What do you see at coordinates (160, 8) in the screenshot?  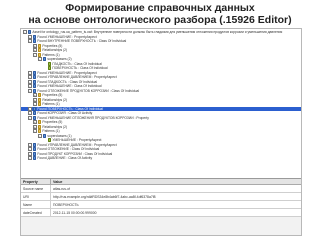 I see `title-line-1: Формирование справочных данных` at bounding box center [160, 8].